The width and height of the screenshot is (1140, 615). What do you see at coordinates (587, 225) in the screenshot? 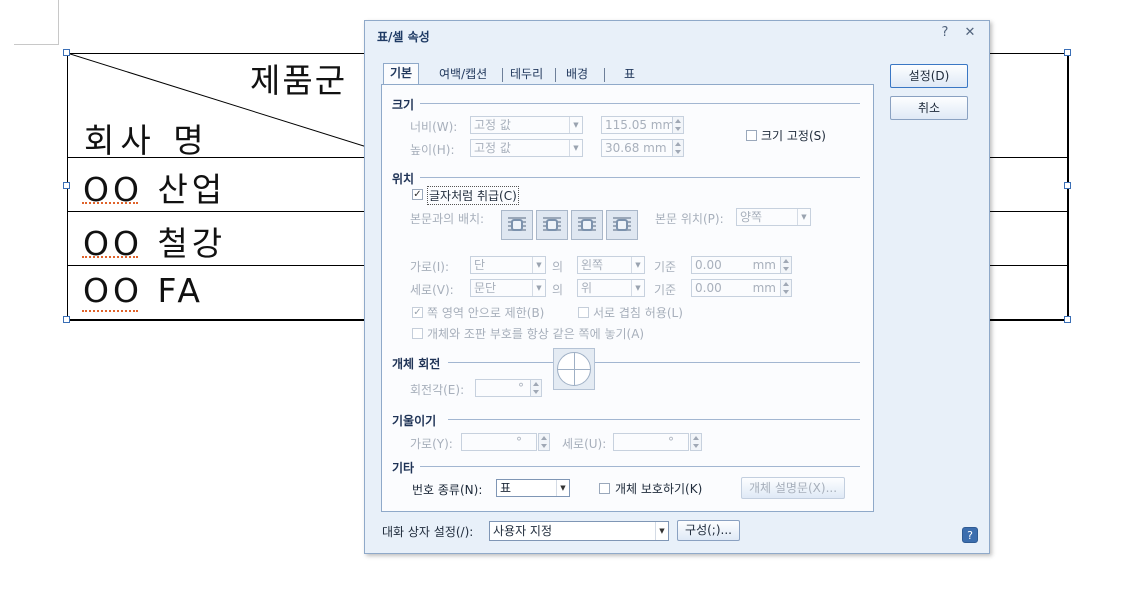
I see `wrap-behind-text-icon` at bounding box center [587, 225].